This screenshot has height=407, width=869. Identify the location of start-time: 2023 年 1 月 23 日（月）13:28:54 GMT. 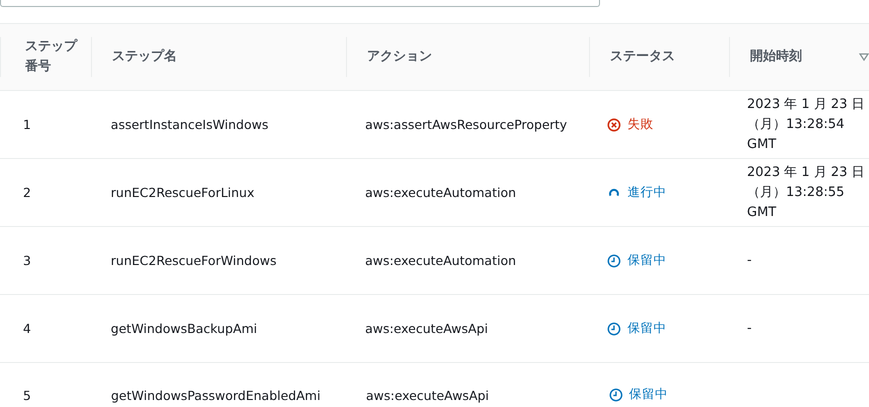
(806, 125).